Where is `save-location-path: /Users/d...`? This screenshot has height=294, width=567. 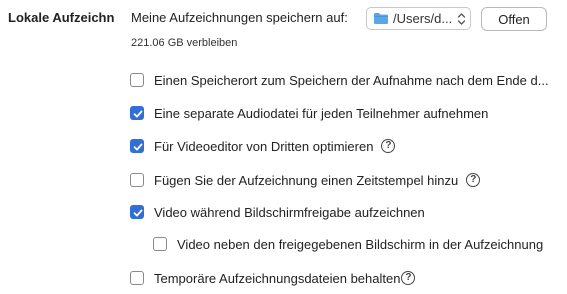 save-location-path: /Users/d... is located at coordinates (423, 18).